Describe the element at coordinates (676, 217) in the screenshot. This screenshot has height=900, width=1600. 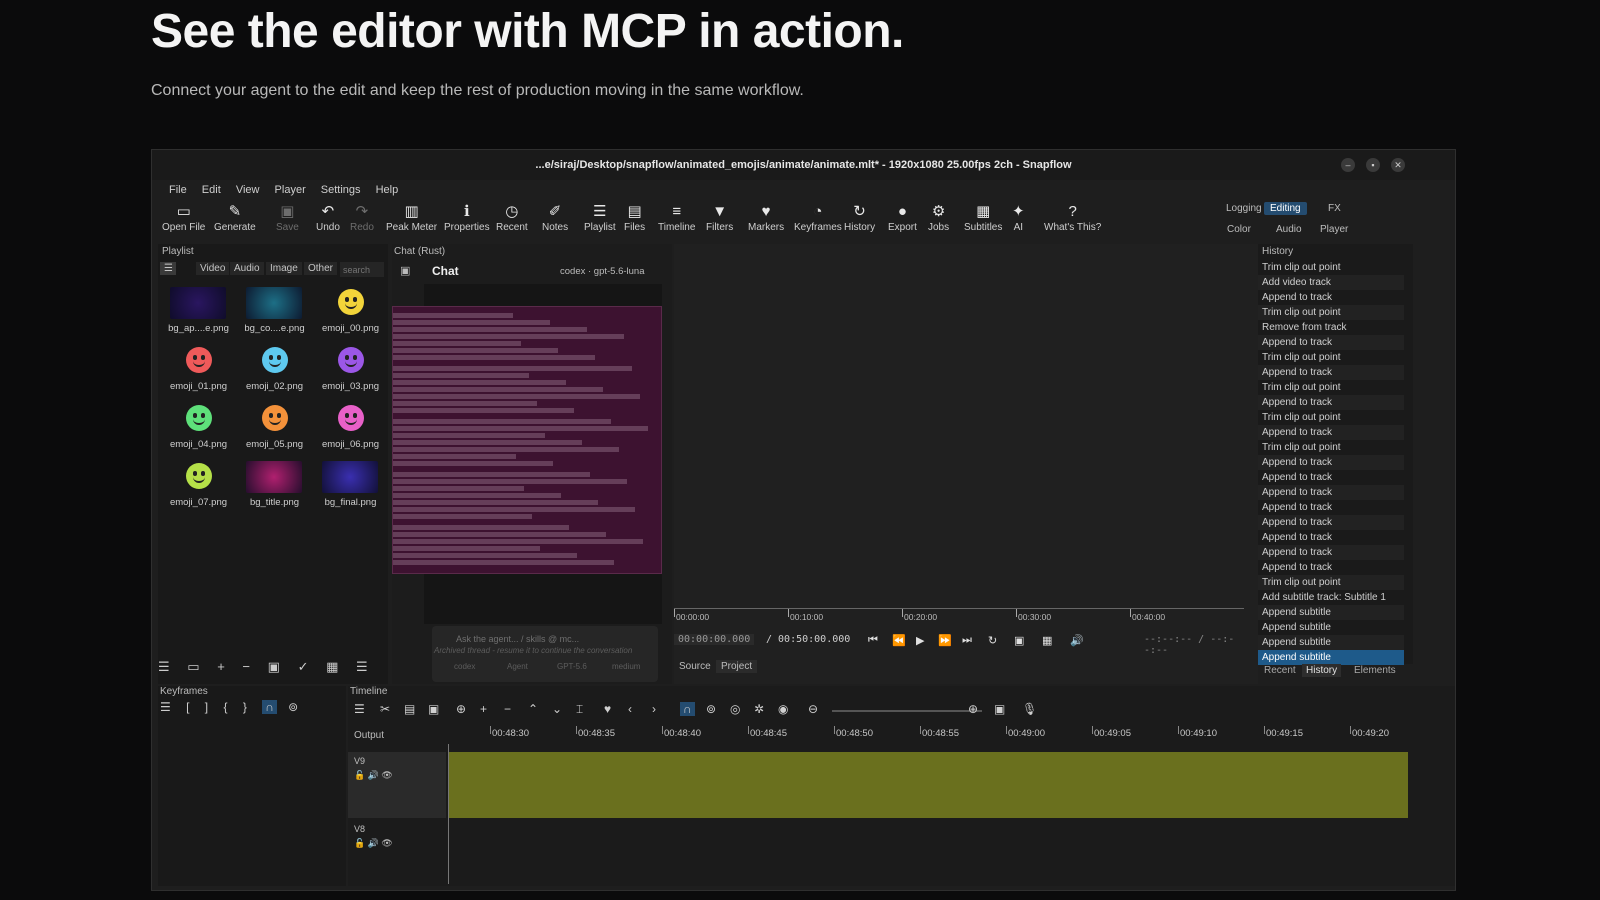
I see `toolbar-timeline-button: ≡ Timeline` at that location.